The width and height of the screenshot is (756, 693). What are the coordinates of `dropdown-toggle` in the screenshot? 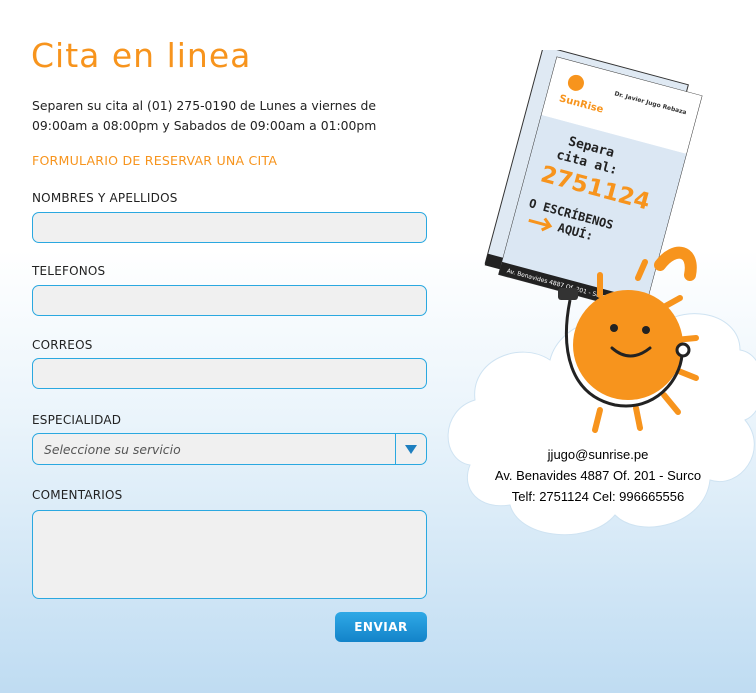 It's located at (410, 449).